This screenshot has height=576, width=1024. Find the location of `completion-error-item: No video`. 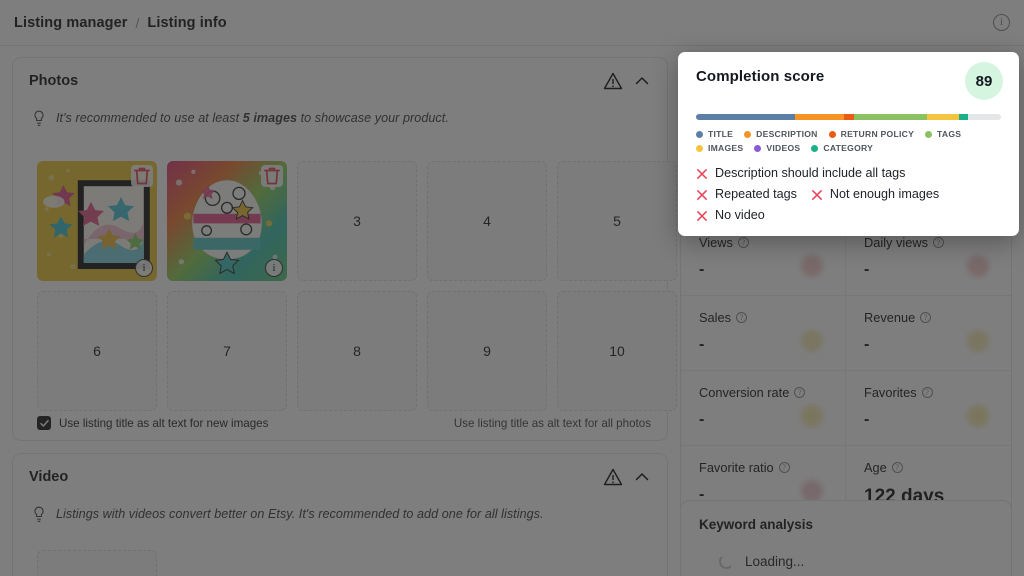

completion-error-item: No video is located at coordinates (730, 215).